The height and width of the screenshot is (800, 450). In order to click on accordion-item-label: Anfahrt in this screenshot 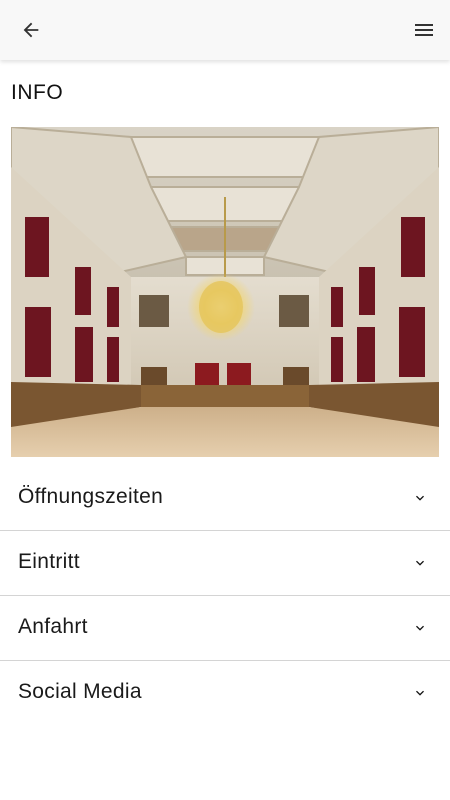, I will do `click(53, 626)`.